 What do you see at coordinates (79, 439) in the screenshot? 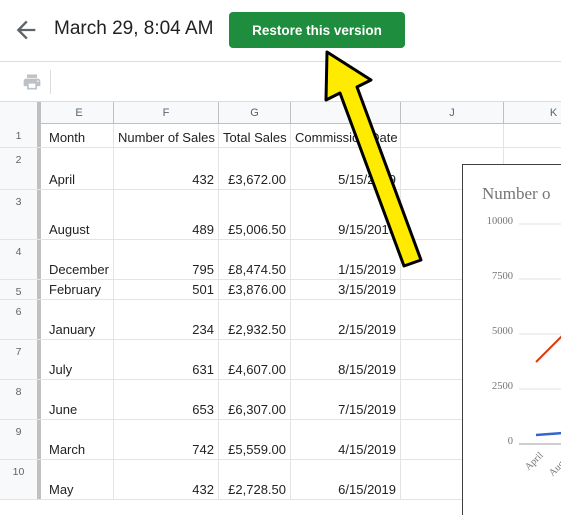
I see `cell-month: March` at bounding box center [79, 439].